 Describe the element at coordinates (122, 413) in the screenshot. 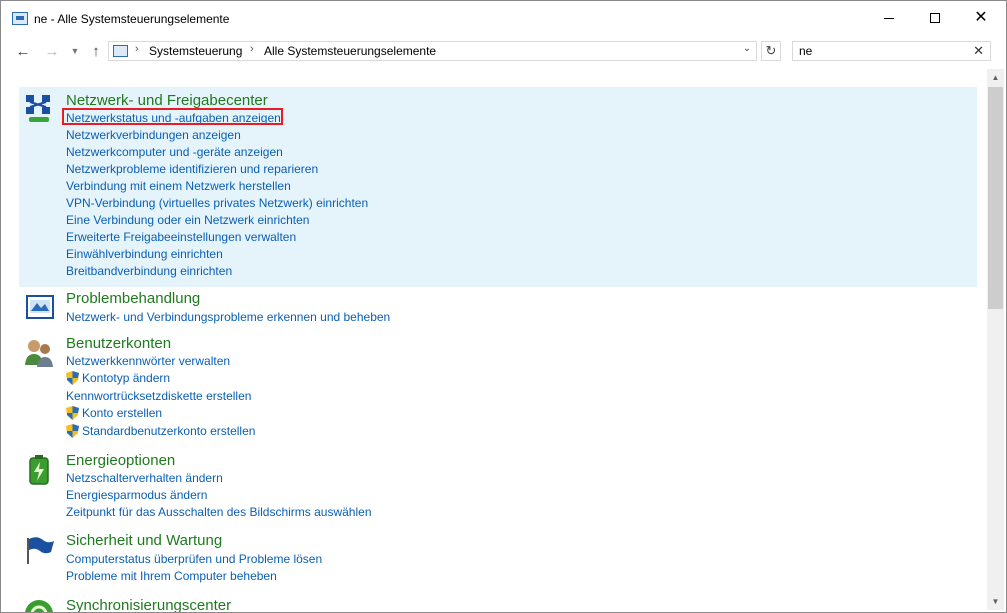

I see `link-konto-erstellen: Konto erstellen` at that location.